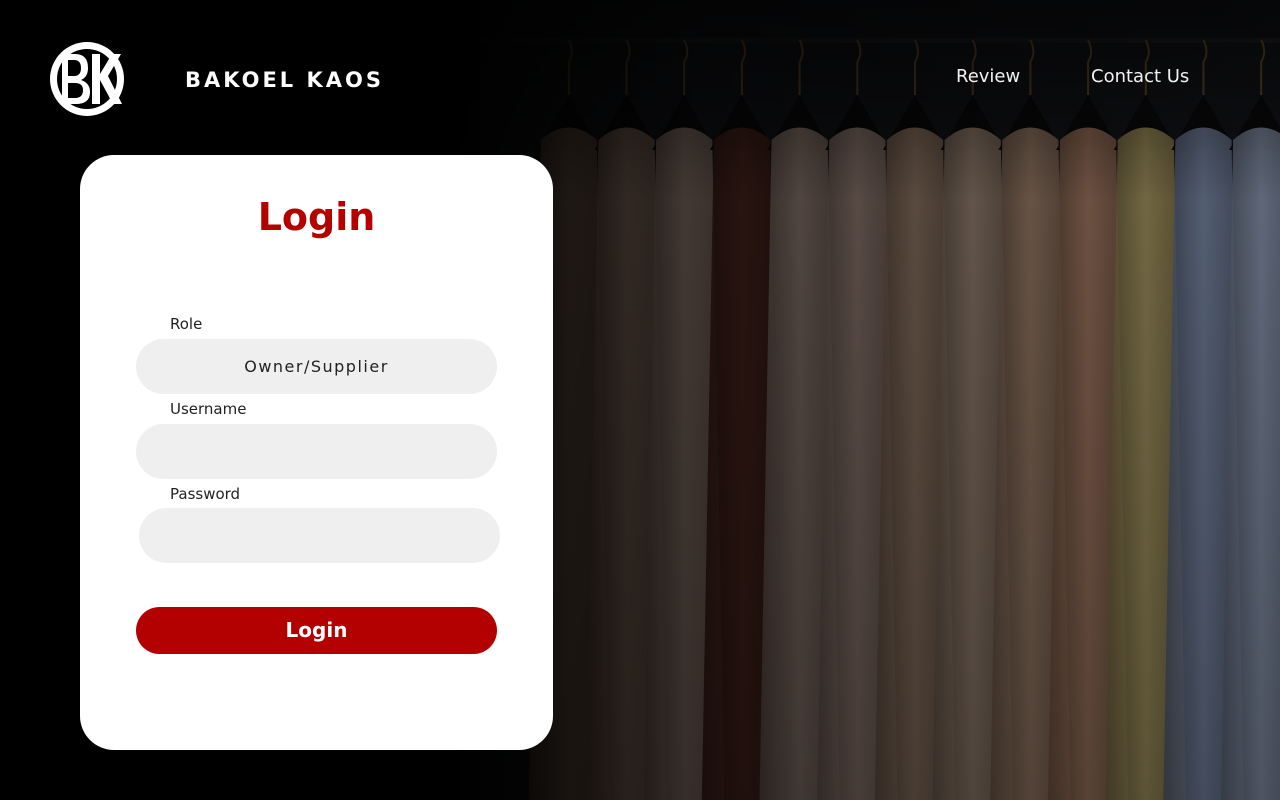 The height and width of the screenshot is (800, 1280). What do you see at coordinates (208, 409) in the screenshot?
I see `username-label: Username` at bounding box center [208, 409].